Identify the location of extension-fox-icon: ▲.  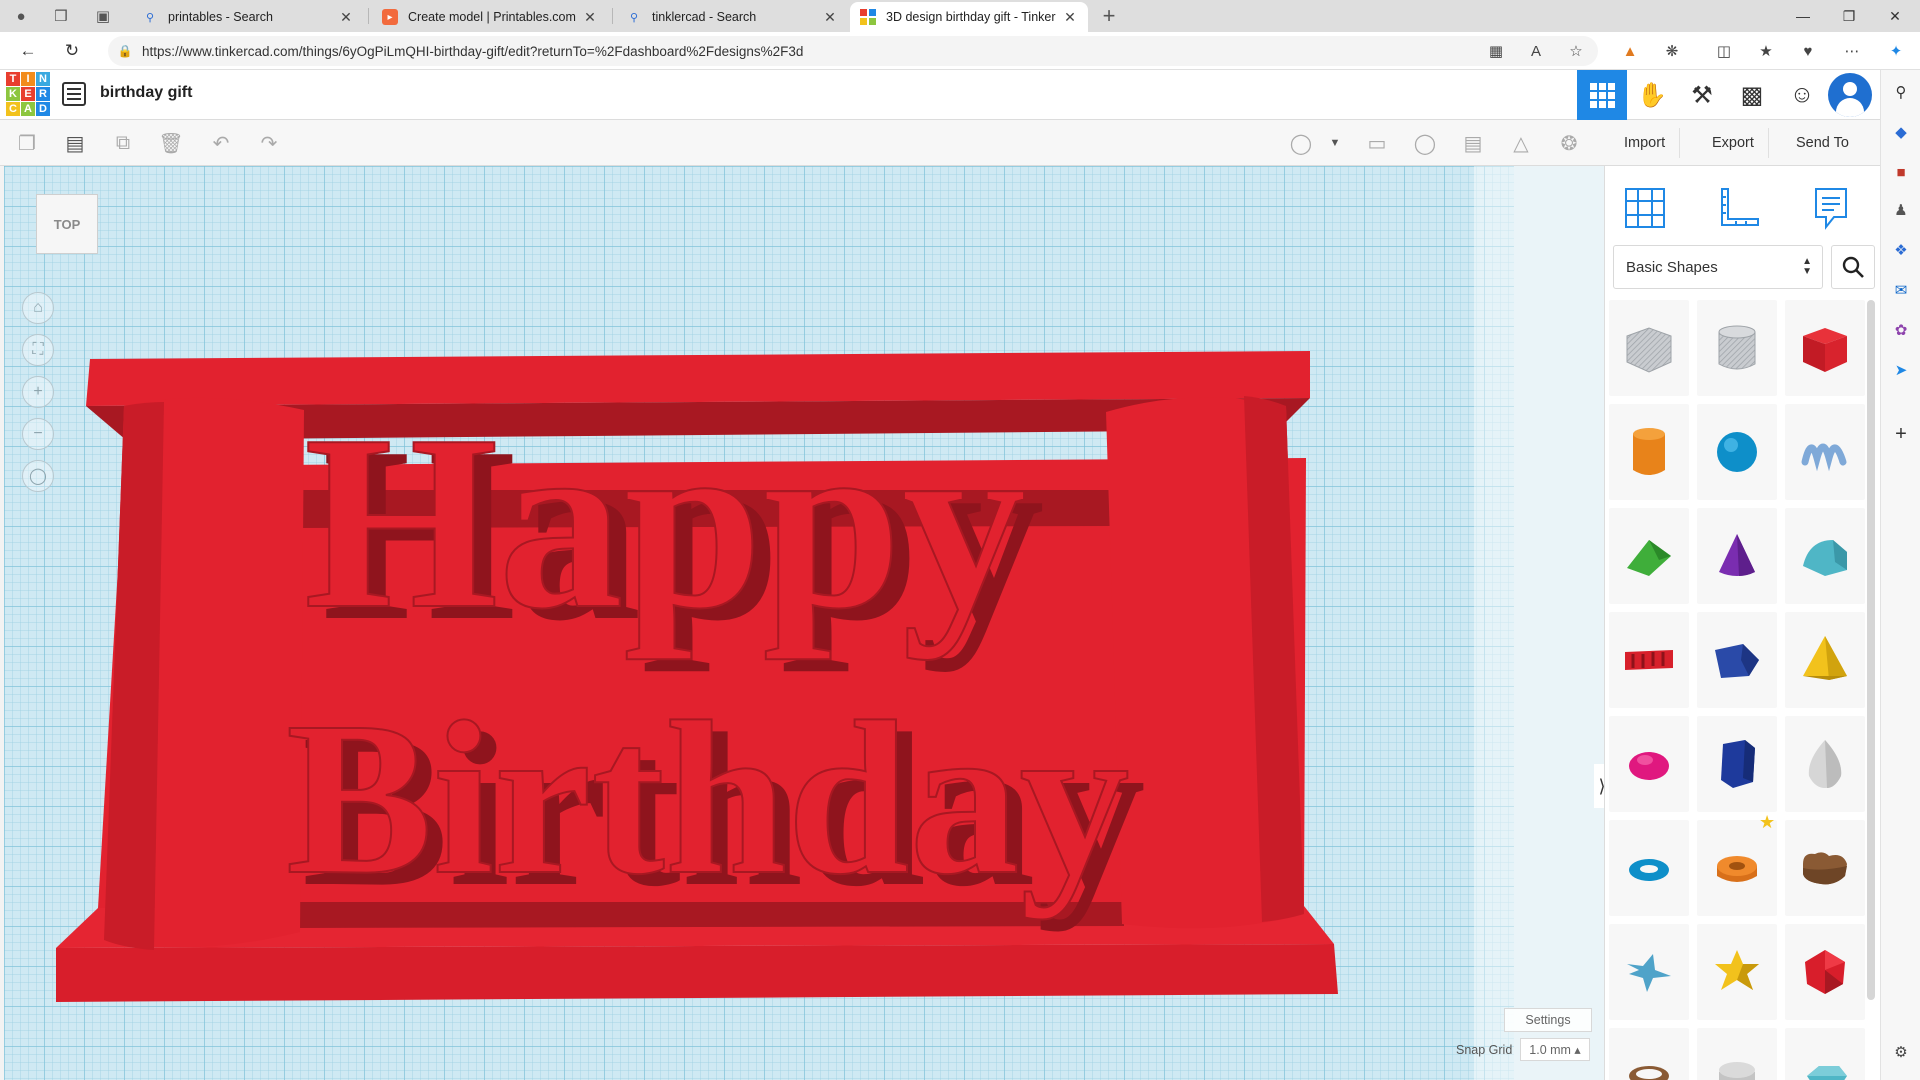
(1630, 51).